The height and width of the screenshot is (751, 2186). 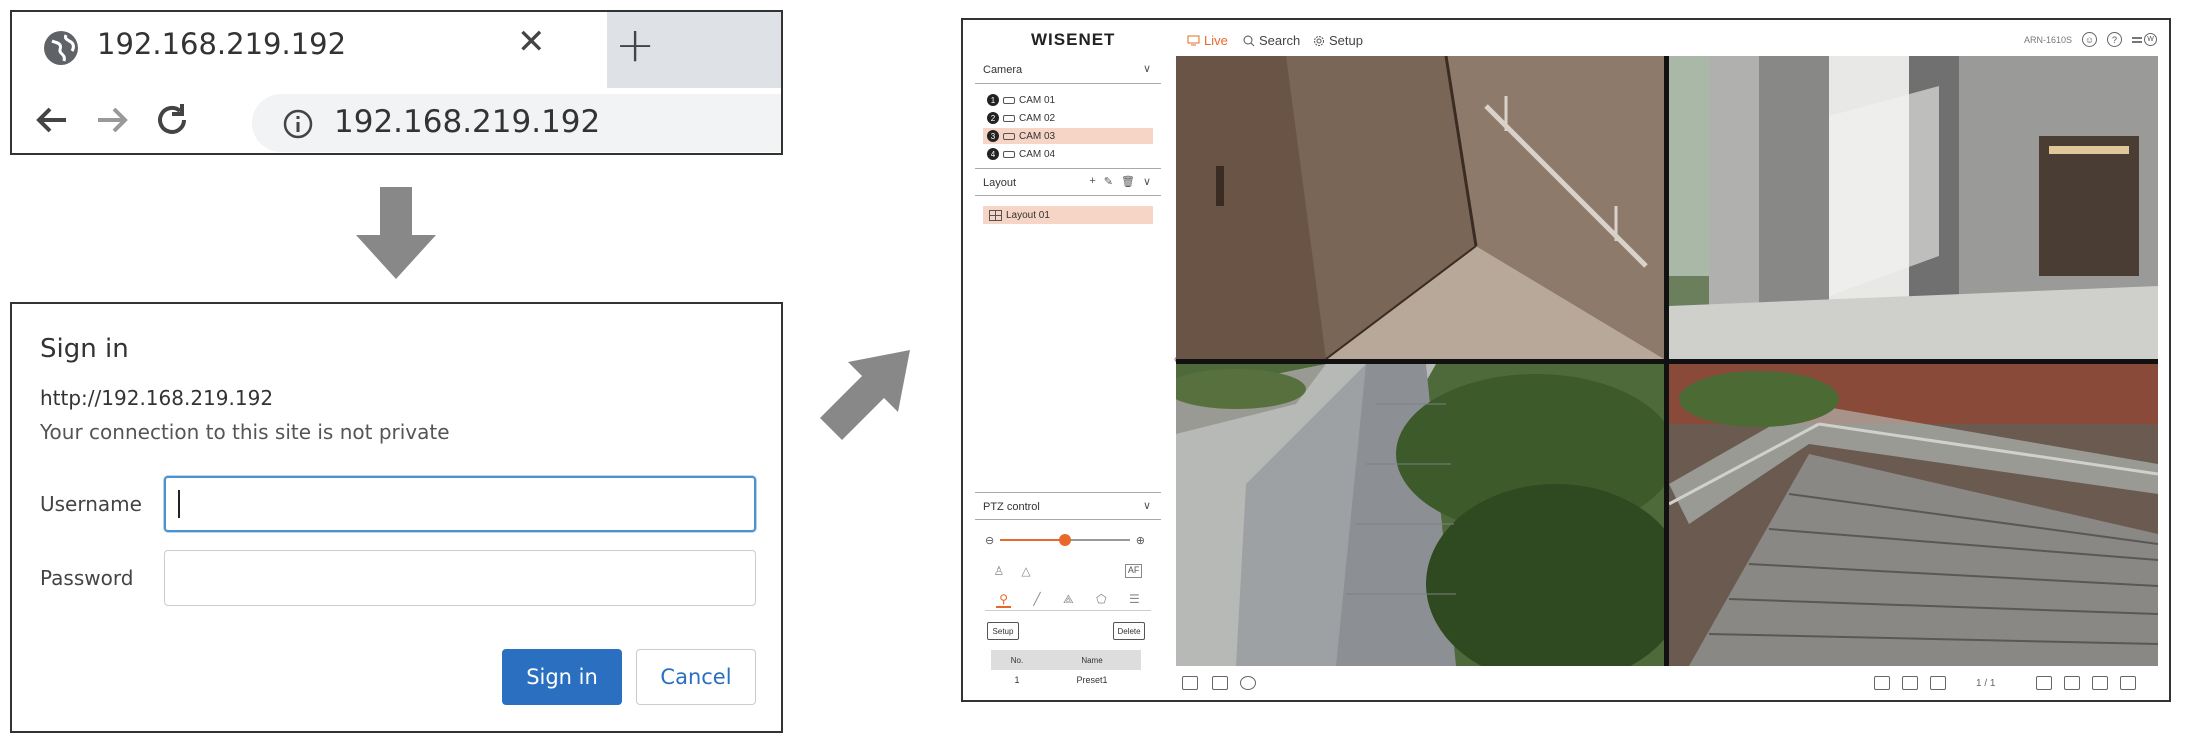 I want to click on autofocus-icon: AF, so click(x=1133, y=571).